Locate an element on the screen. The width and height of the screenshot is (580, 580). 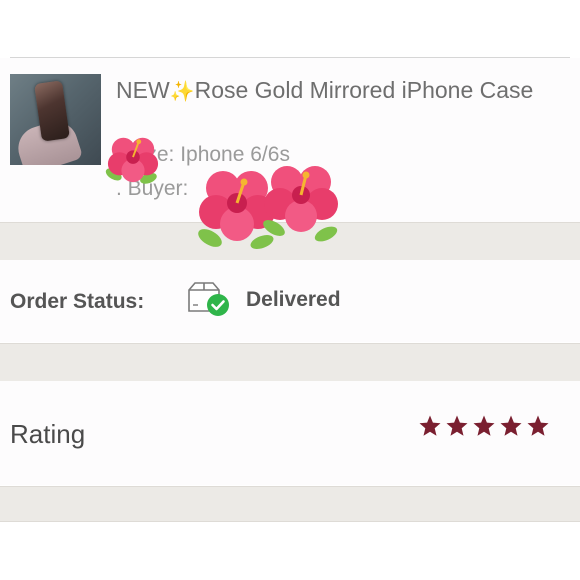
rating-stars is located at coordinates (485, 427).